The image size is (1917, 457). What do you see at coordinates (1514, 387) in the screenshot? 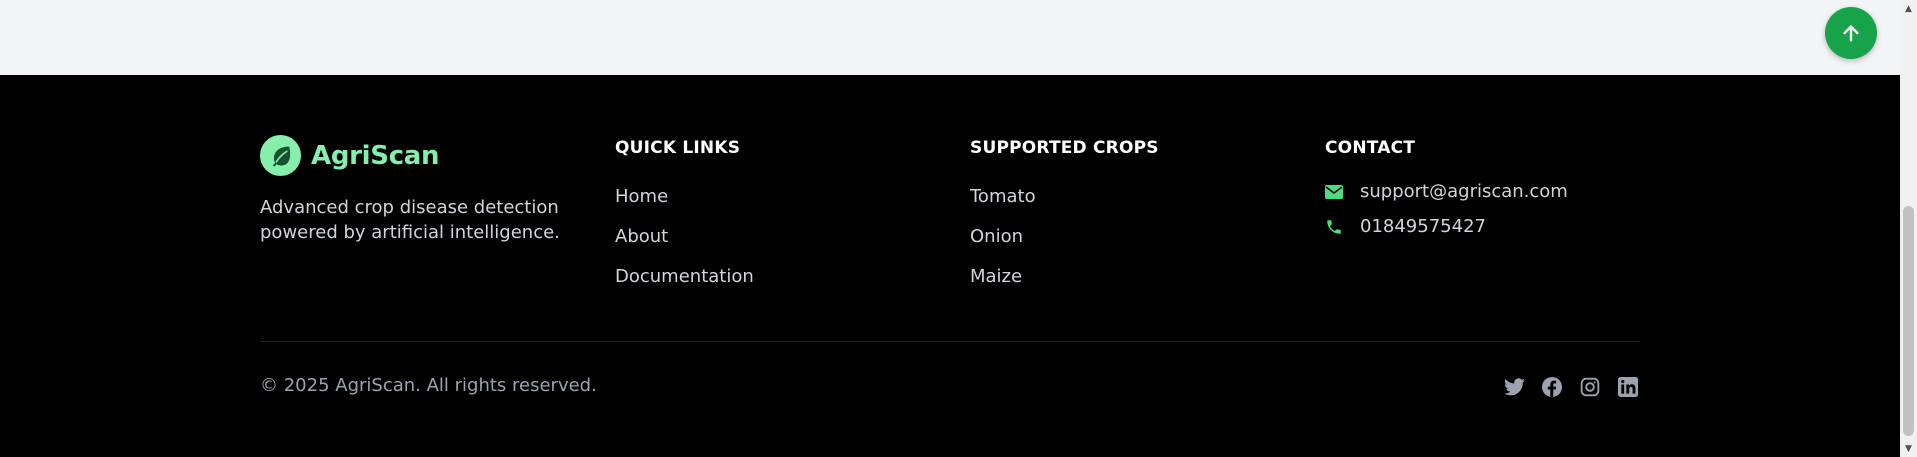
I see `twitter-icon` at bounding box center [1514, 387].